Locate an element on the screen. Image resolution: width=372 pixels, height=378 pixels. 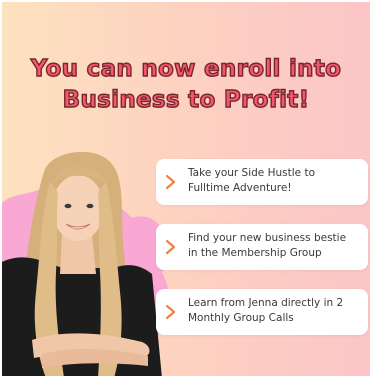
benefit-line-1: Learn from Jenna directly in 2 is located at coordinates (266, 303).